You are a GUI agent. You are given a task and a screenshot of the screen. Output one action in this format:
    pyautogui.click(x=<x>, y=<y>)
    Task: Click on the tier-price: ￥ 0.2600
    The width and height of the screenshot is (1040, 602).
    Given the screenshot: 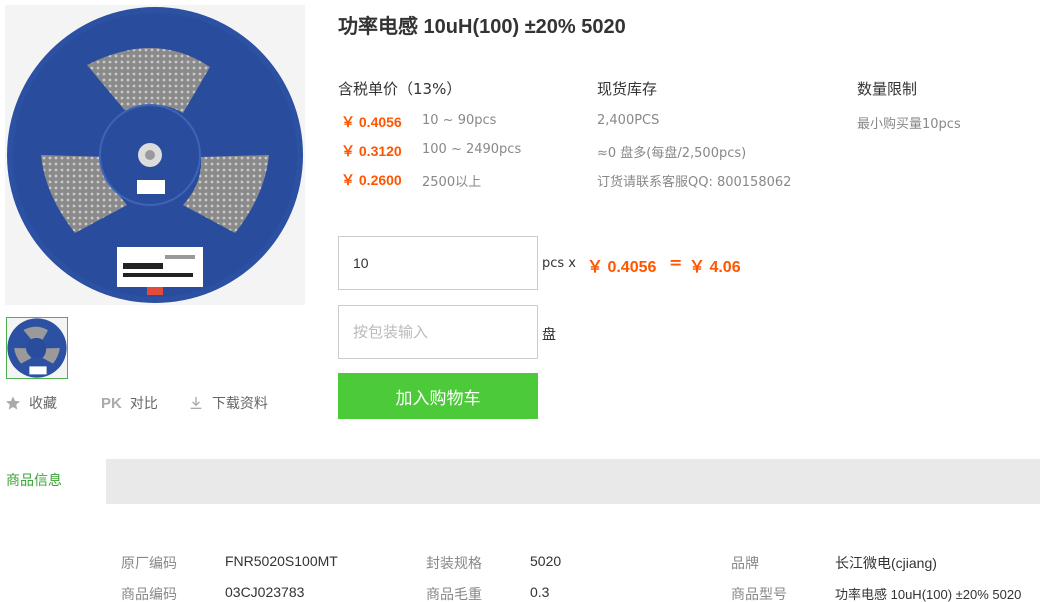 What is the action you would take?
    pyautogui.click(x=371, y=180)
    